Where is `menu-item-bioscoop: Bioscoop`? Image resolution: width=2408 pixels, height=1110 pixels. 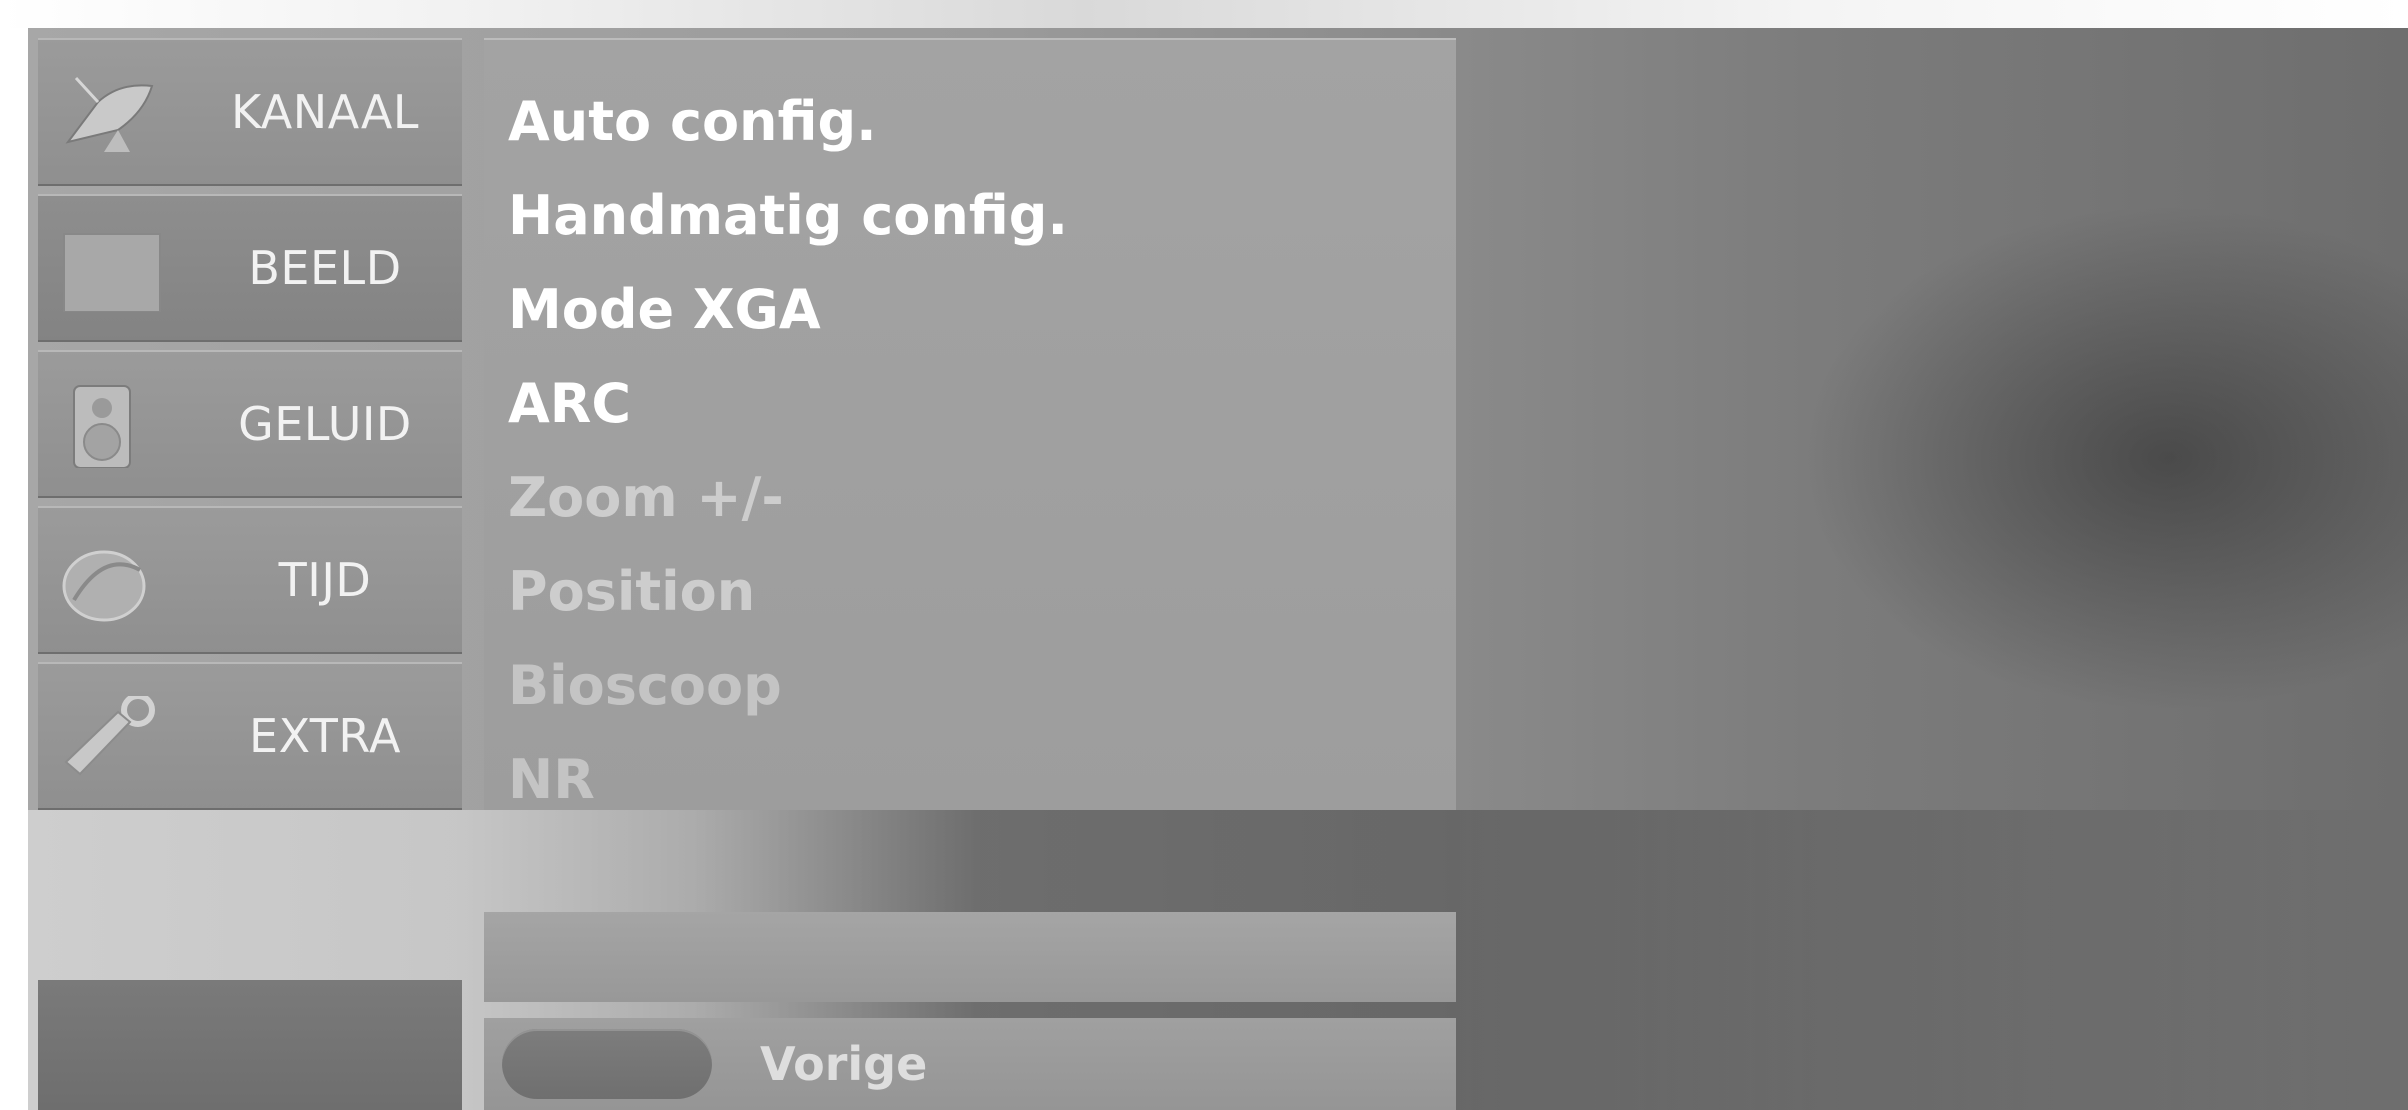
menu-item-bioscoop: Bioscoop is located at coordinates (645, 685).